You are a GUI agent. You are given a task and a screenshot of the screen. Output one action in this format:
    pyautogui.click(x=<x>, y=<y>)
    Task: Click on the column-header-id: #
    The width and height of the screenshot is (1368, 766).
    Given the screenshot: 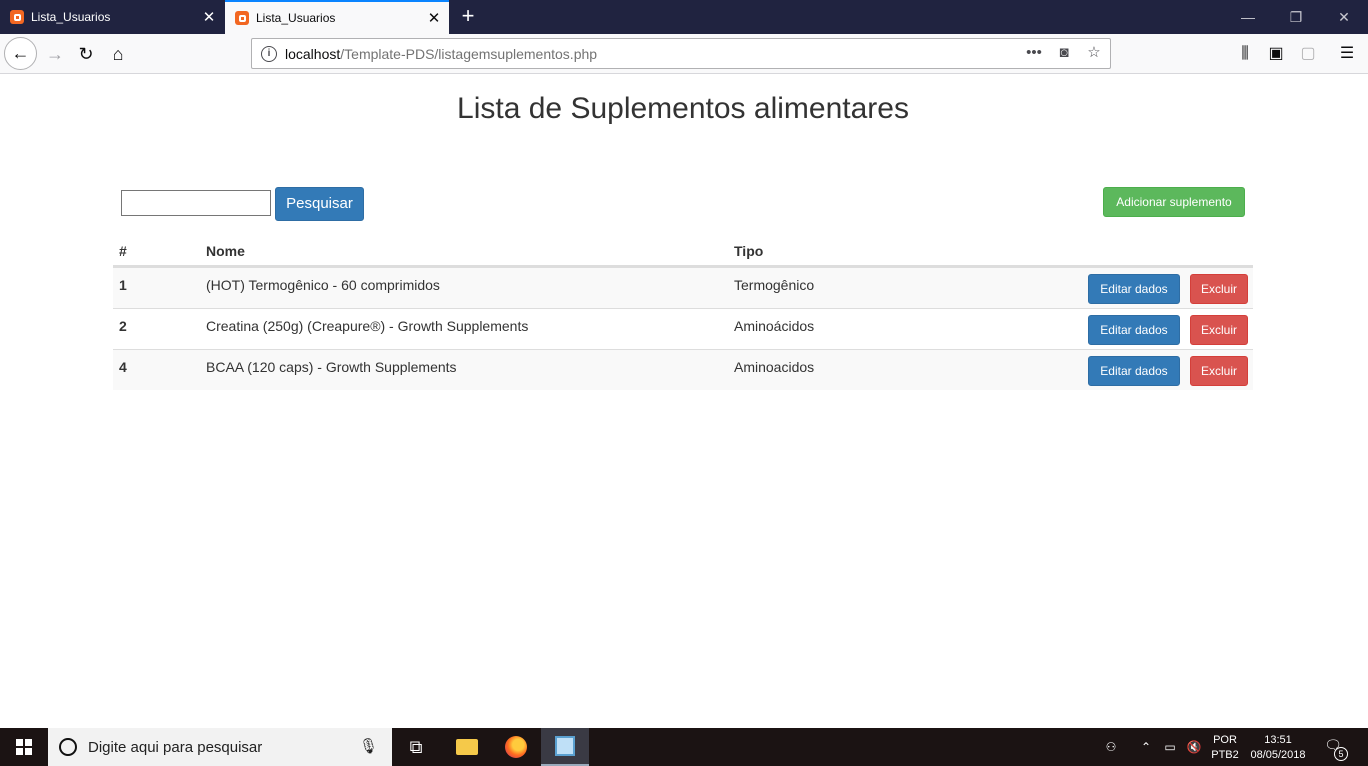 What is the action you would take?
    pyautogui.click(x=123, y=251)
    